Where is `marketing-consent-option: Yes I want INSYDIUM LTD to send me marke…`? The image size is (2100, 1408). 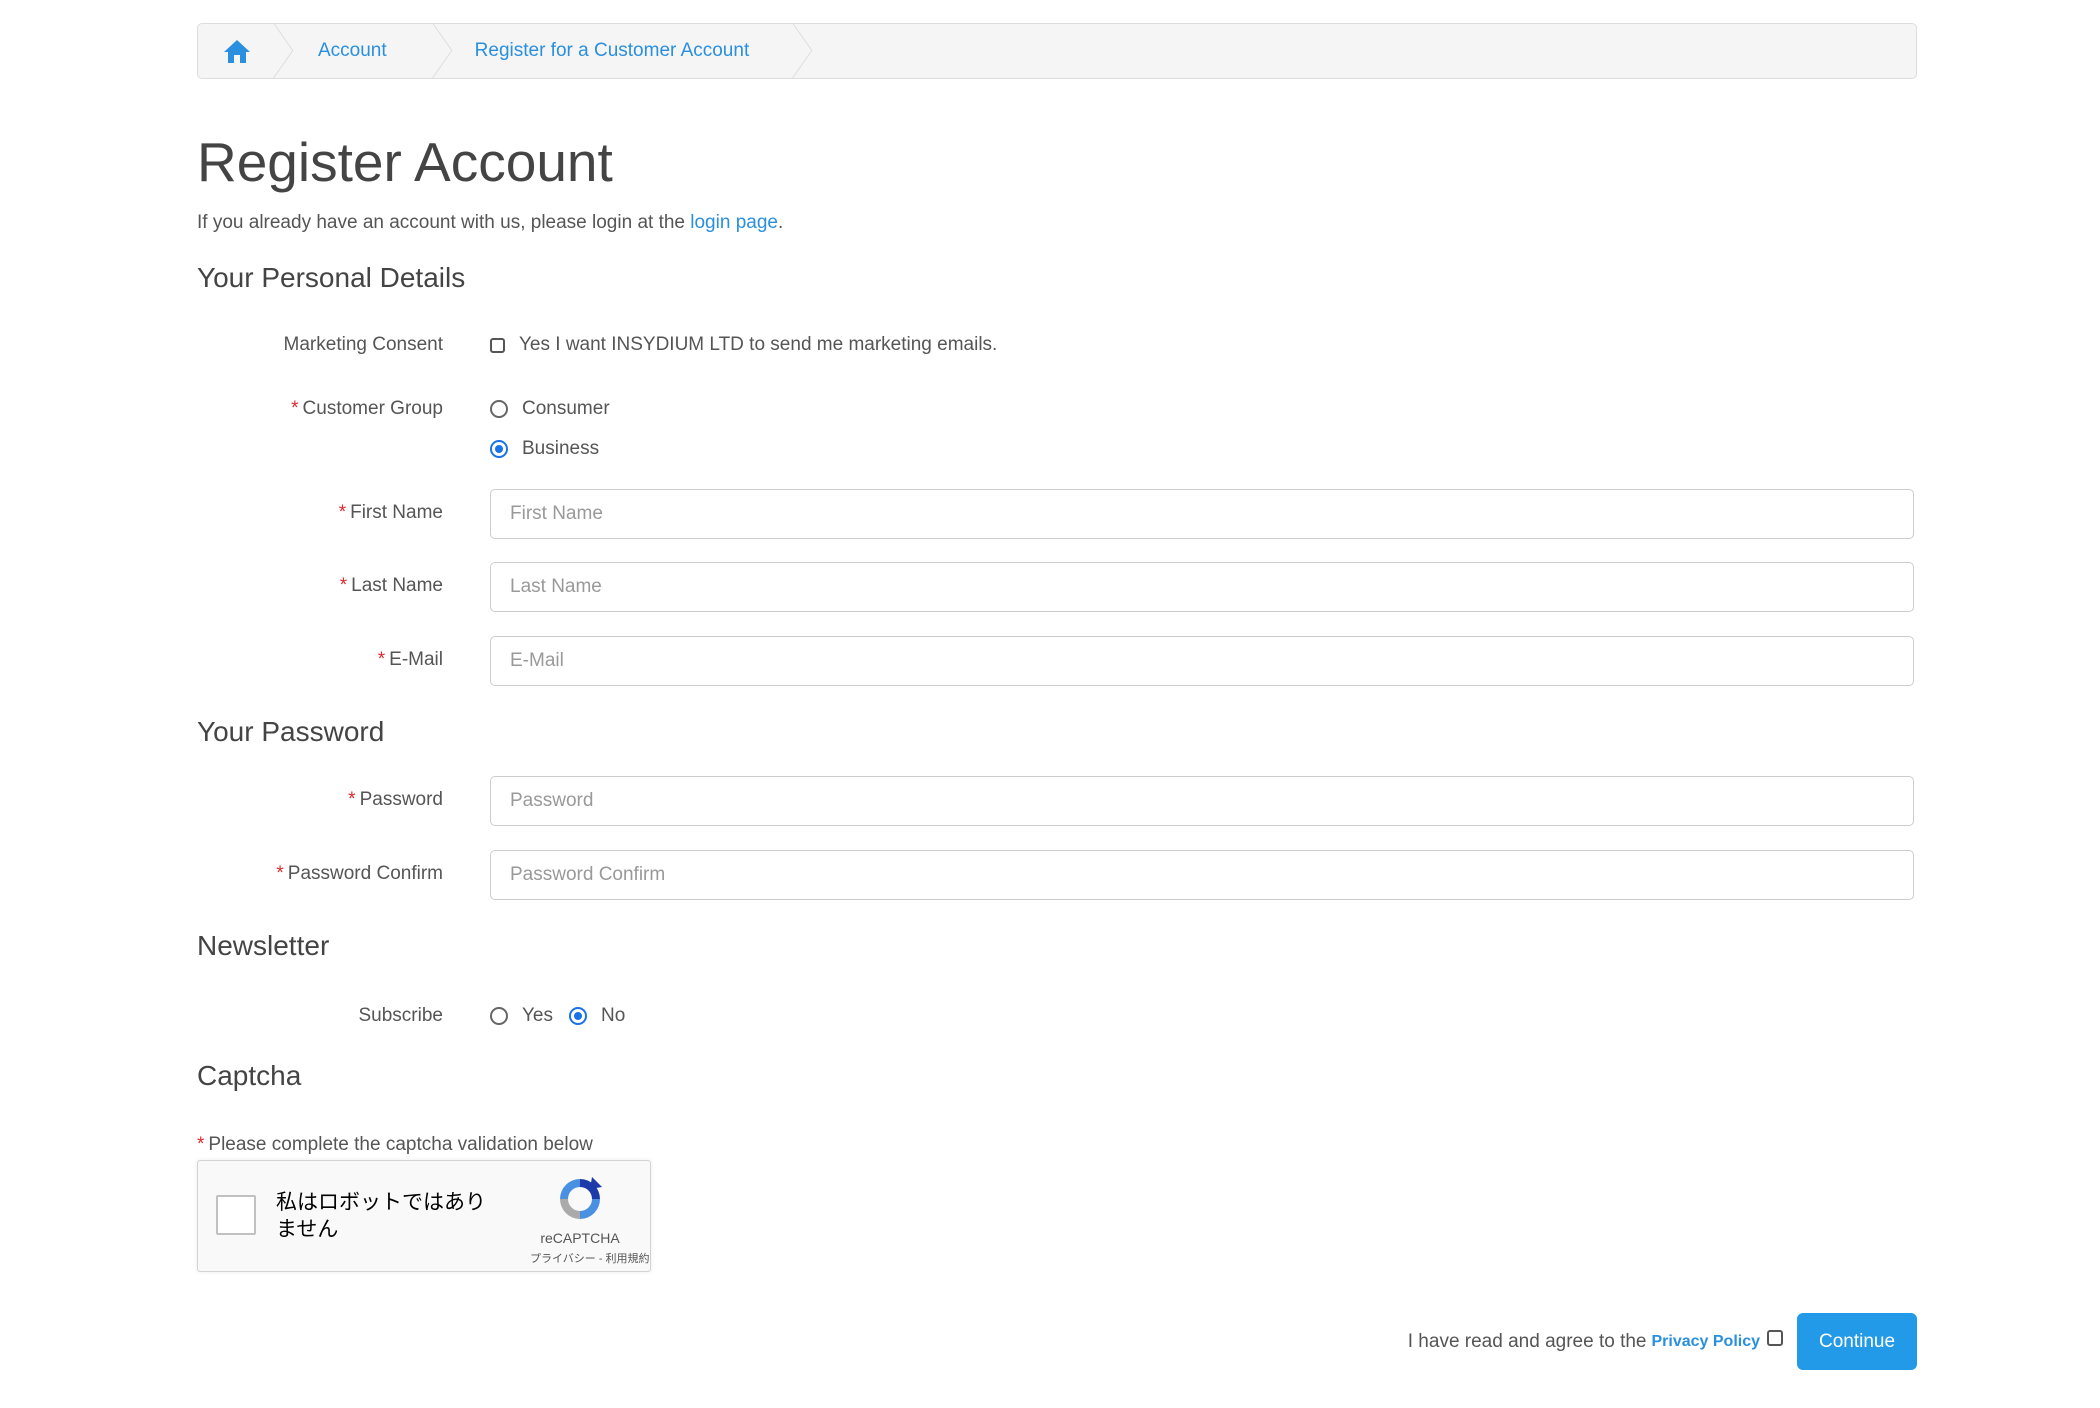
marketing-consent-option: Yes I want INSYDIUM LTD to send me marke… is located at coordinates (743, 345).